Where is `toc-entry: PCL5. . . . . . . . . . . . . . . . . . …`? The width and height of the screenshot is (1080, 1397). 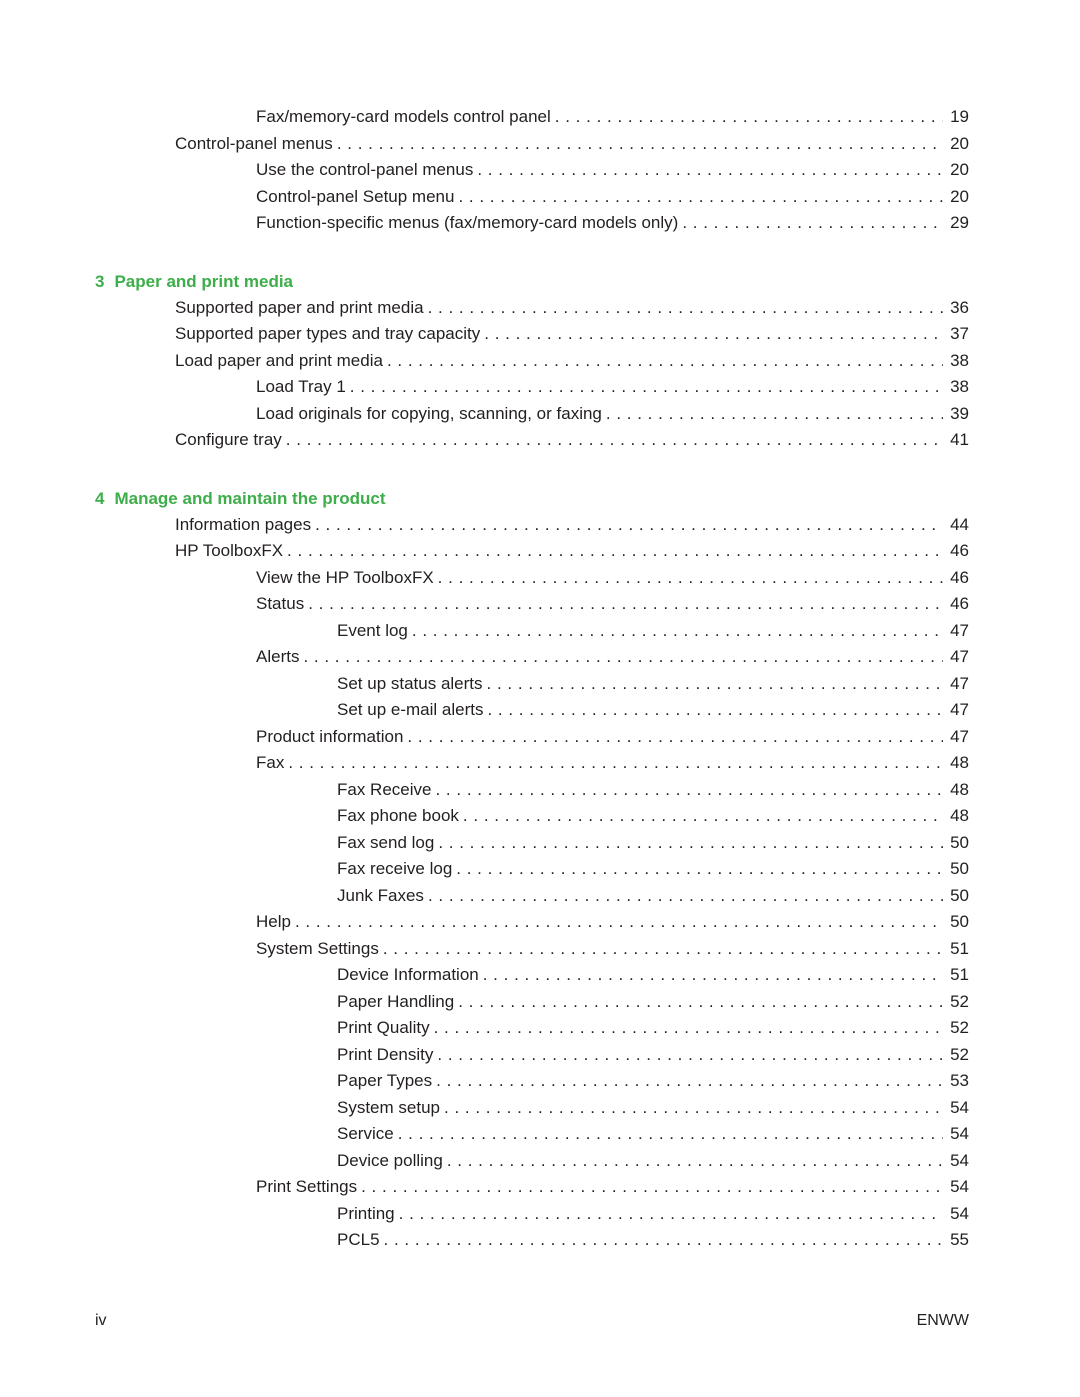
toc-entry: PCL5. . . . . . . . . . . . . . . . . . … is located at coordinates (653, 1240).